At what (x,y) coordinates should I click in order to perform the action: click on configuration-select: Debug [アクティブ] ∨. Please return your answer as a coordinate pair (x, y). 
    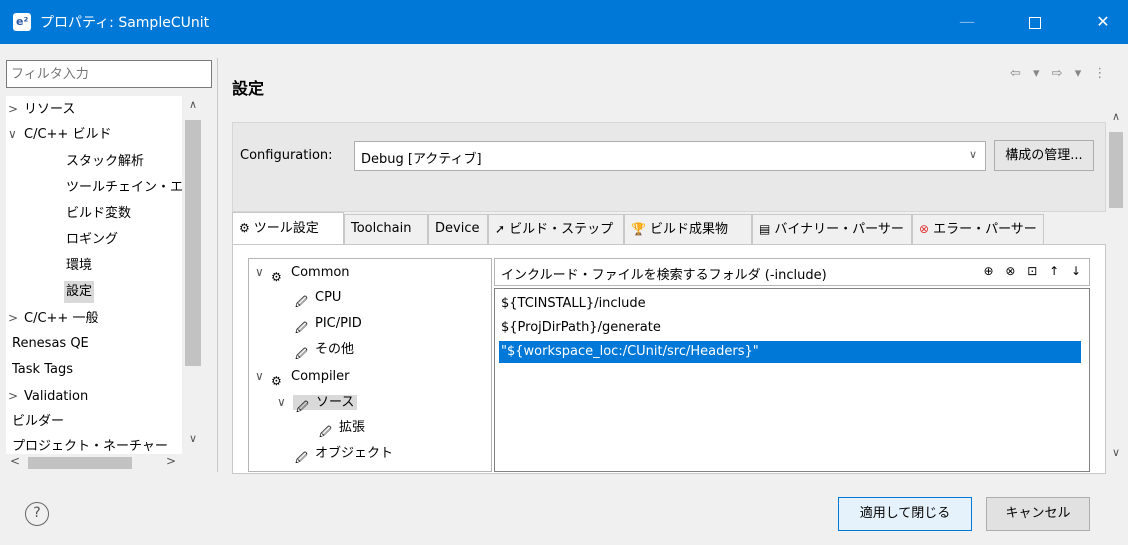
    Looking at the image, I should click on (670, 156).